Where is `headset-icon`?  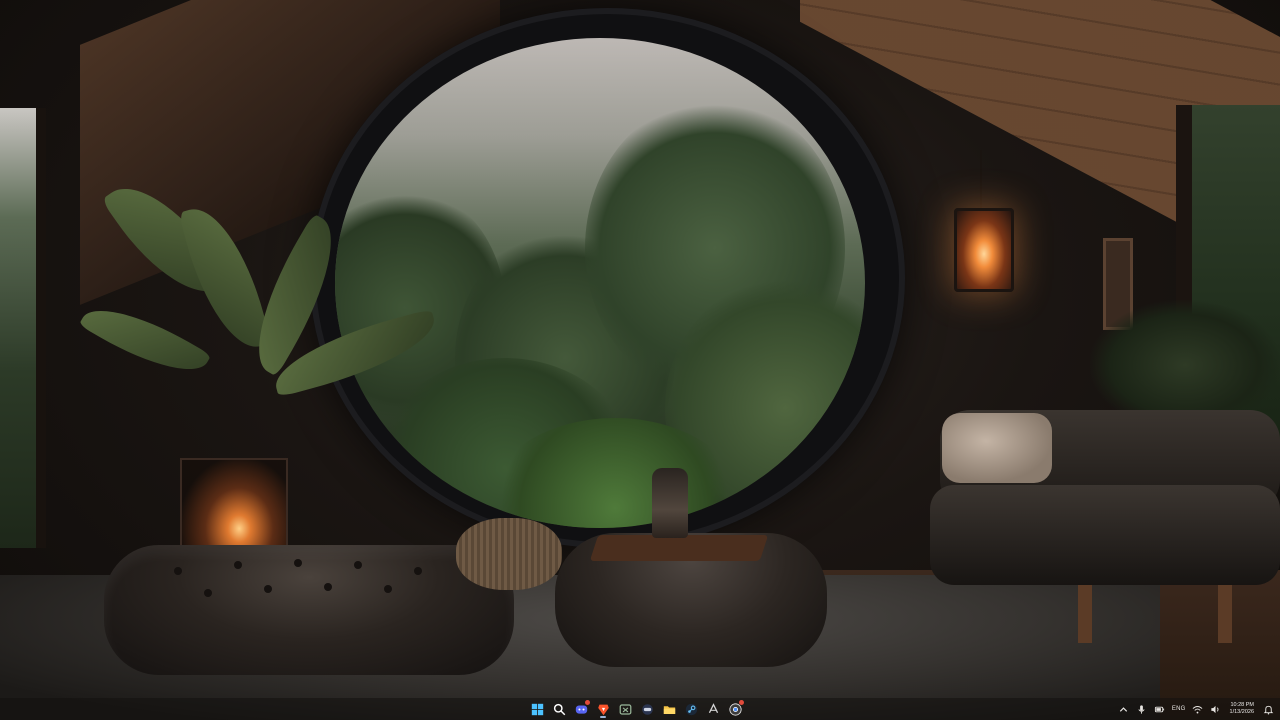 headset-icon is located at coordinates (647, 709).